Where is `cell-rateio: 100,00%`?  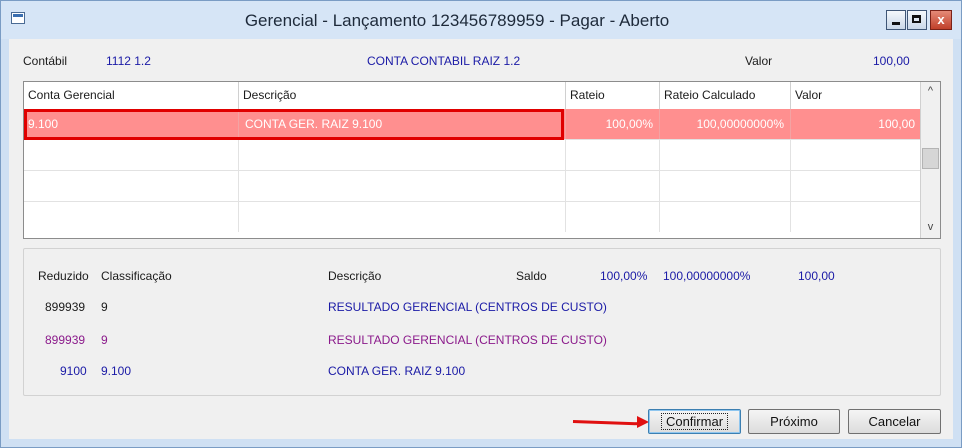 cell-rateio: 100,00% is located at coordinates (613, 124).